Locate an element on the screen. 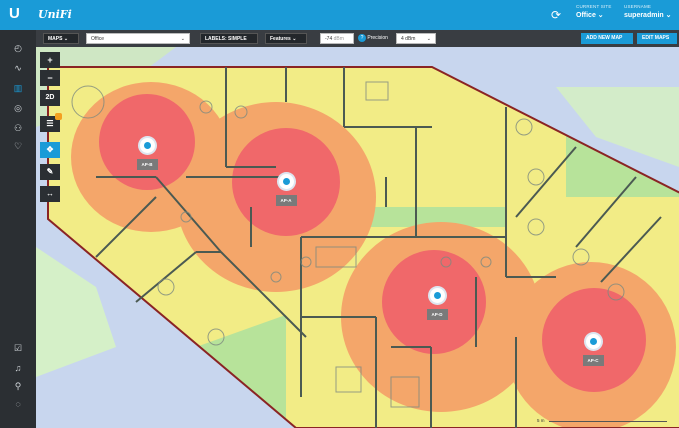 The width and height of the screenshot is (679, 428). features-dropdown: Features ⌄ is located at coordinates (286, 38).